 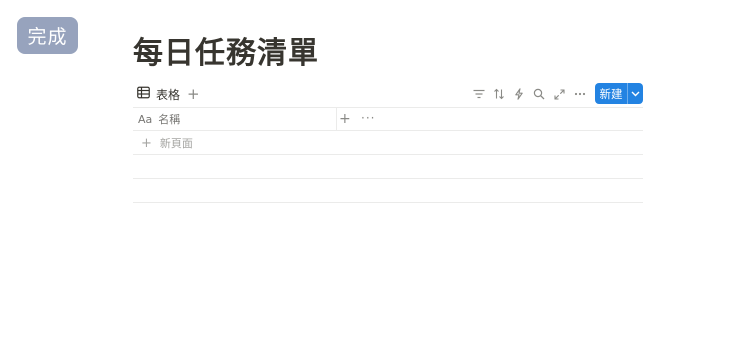 What do you see at coordinates (169, 119) in the screenshot?
I see `column-header-label: 名稱` at bounding box center [169, 119].